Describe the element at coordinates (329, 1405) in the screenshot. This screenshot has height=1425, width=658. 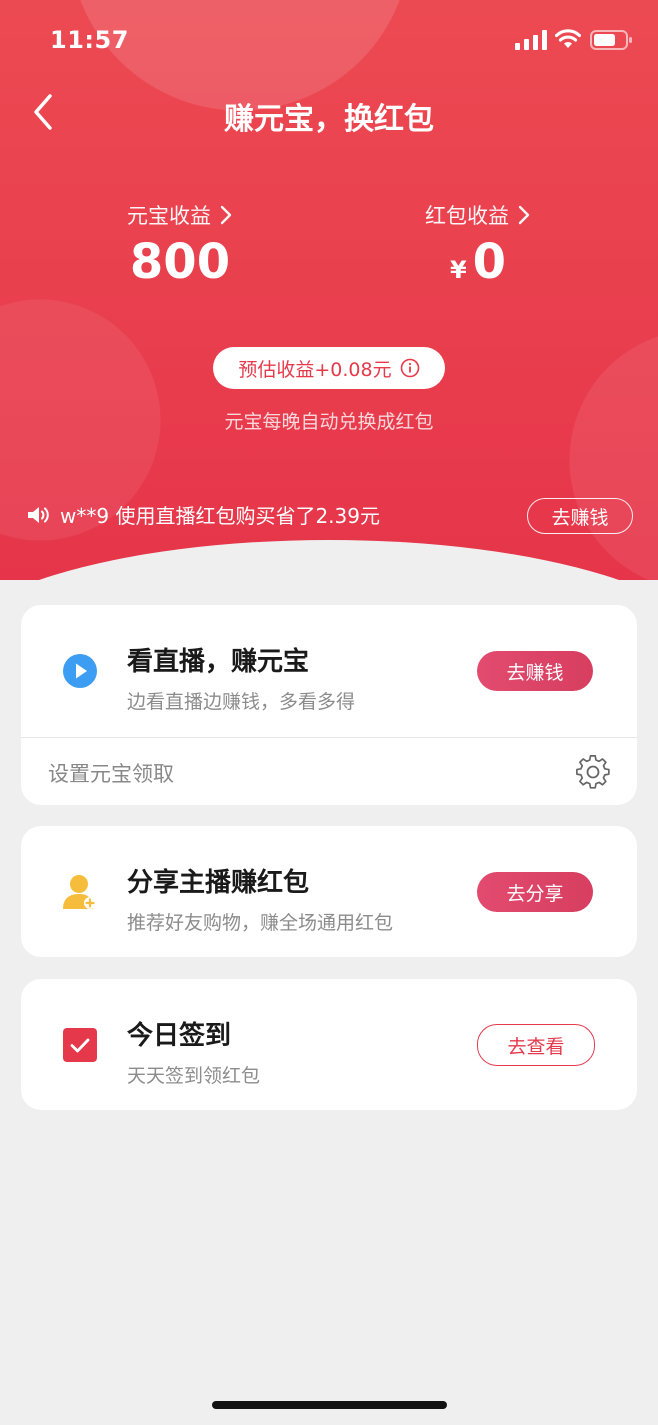
I see `home-indicator` at that location.